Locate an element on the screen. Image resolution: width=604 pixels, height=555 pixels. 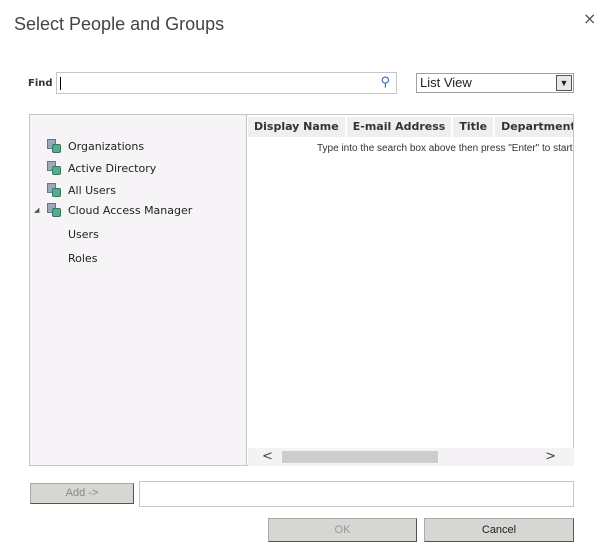
tree-child-users: Users is located at coordinates (83, 234).